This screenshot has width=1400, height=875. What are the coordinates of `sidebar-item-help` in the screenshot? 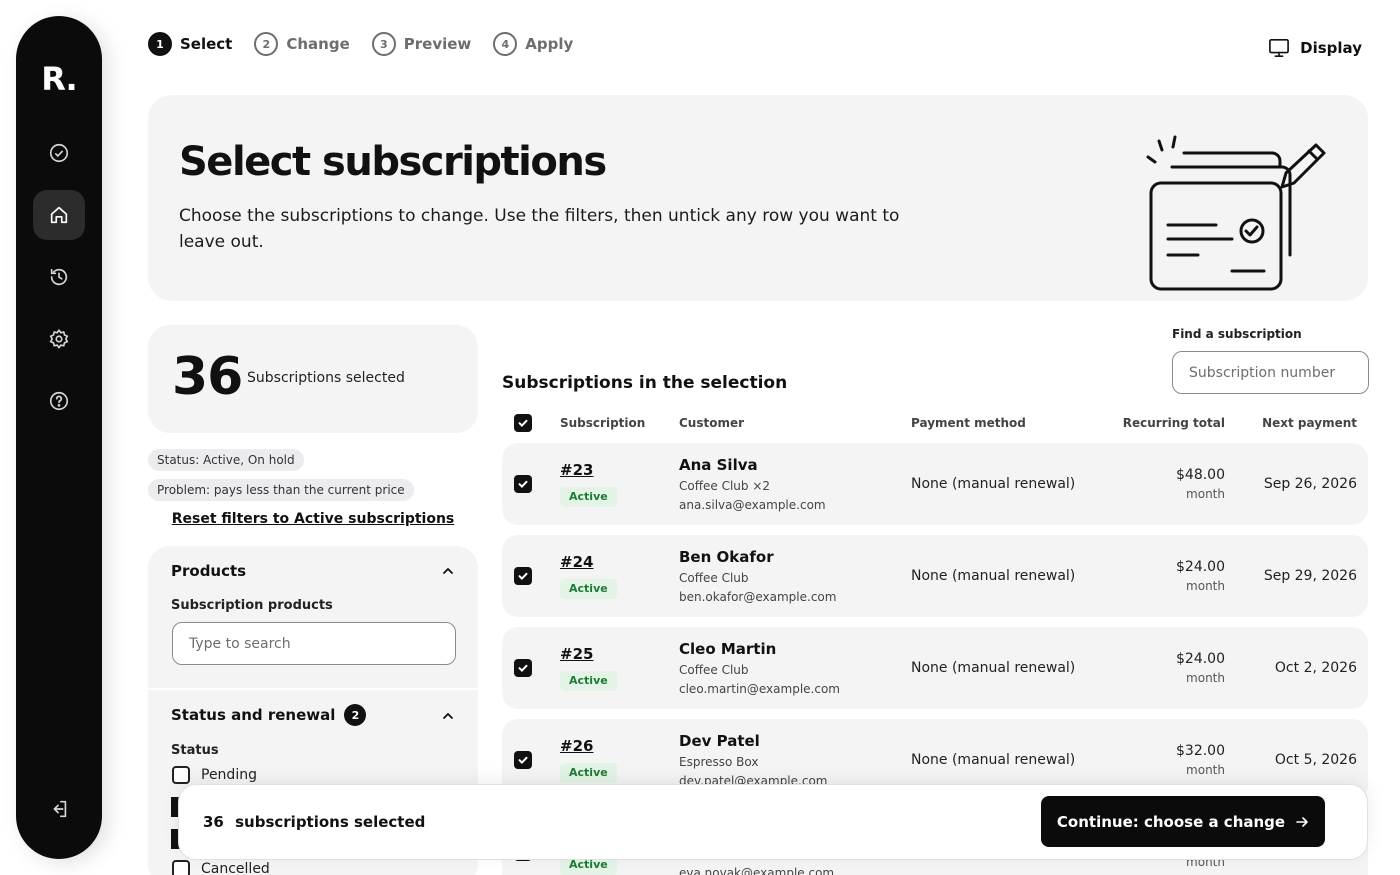 It's located at (59, 401).